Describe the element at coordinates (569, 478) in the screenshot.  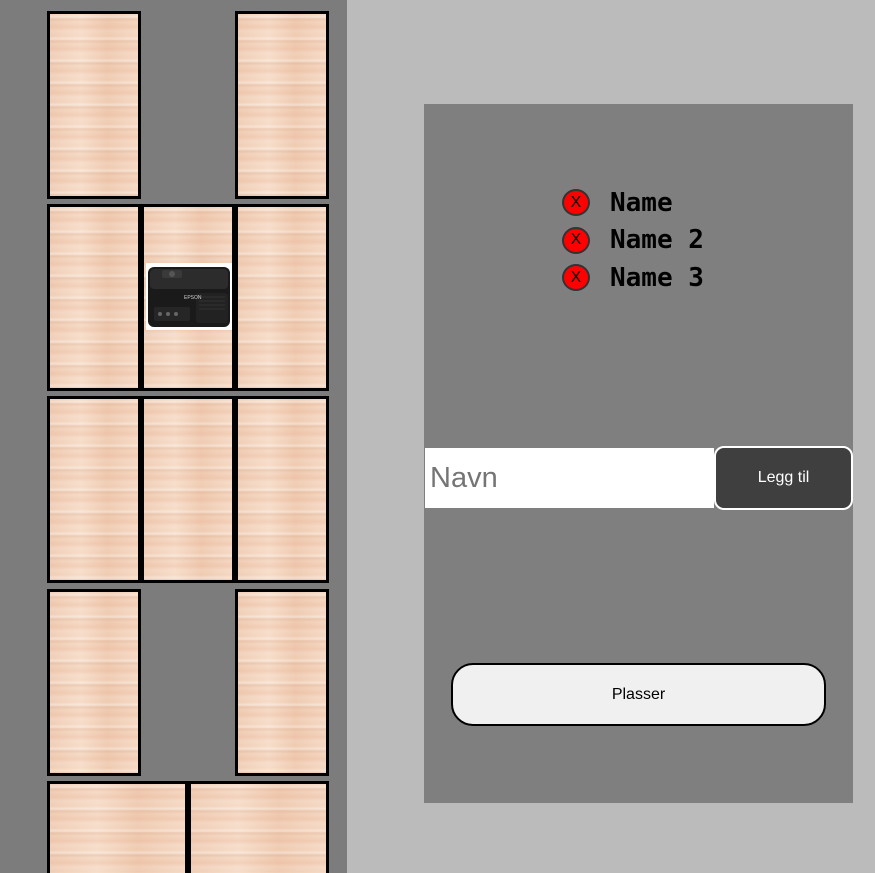
I see `name-input` at that location.